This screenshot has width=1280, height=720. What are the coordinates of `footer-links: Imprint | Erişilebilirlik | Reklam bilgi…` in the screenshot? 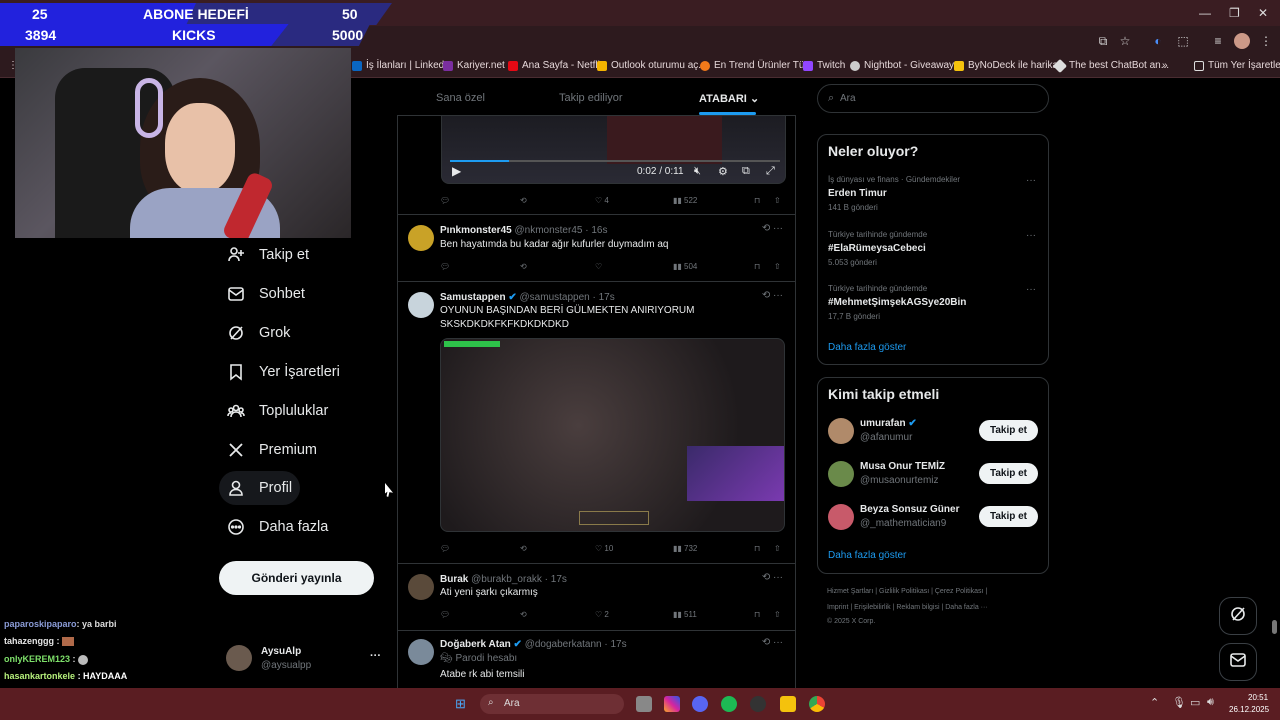 It's located at (907, 607).